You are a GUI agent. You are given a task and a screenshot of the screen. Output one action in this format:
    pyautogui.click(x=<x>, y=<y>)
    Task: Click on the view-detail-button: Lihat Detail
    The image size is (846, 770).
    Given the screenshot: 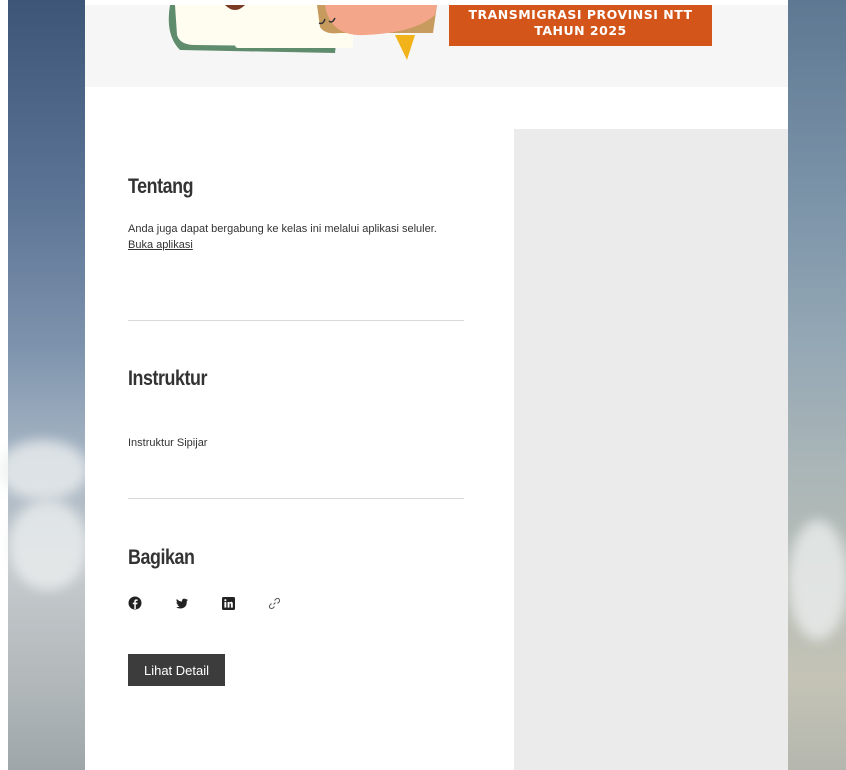 What is the action you would take?
    pyautogui.click(x=176, y=670)
    